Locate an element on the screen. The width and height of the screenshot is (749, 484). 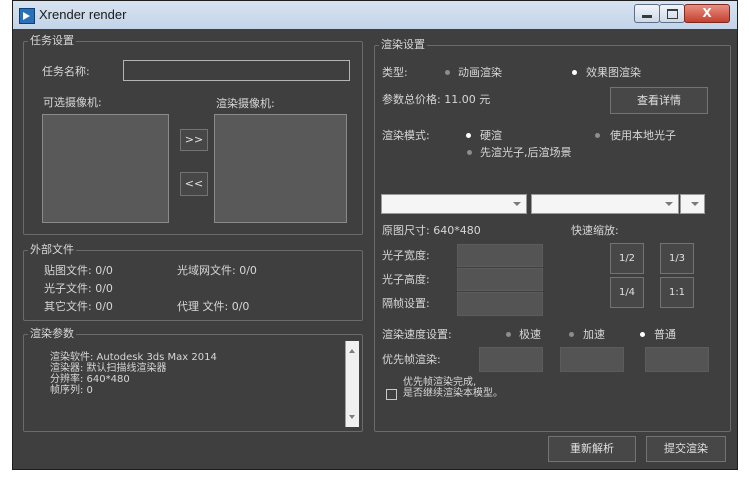
render-params-title: 渲染参数 is located at coordinates (52, 334).